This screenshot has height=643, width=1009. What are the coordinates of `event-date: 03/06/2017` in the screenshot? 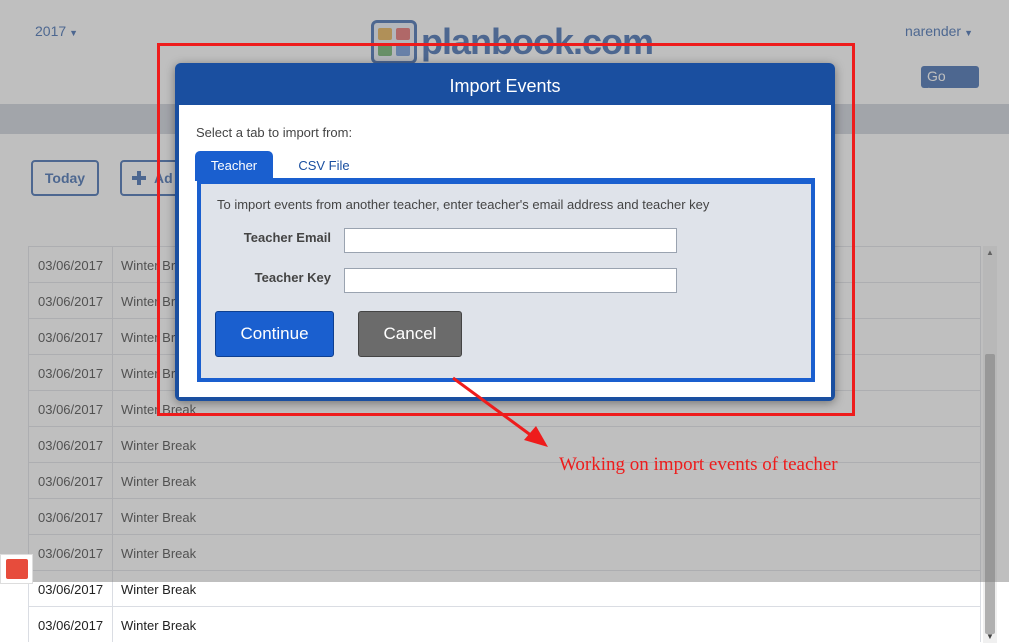 It's located at (70, 624).